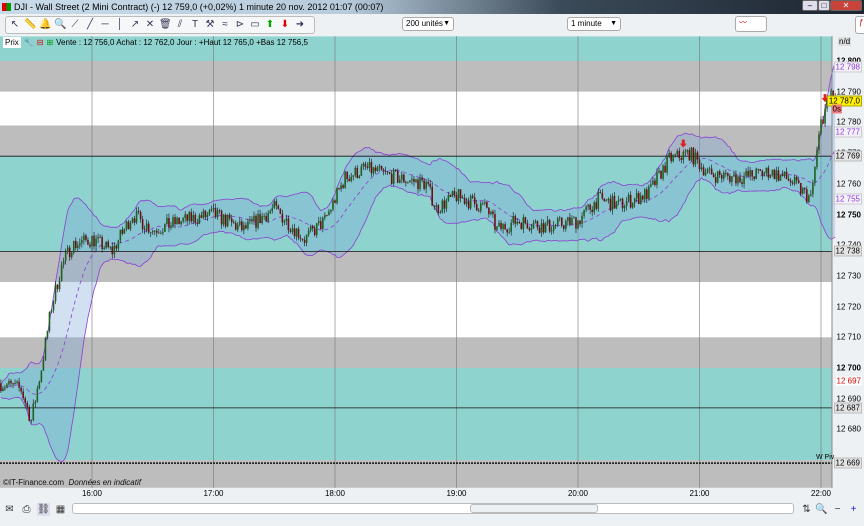 The height and width of the screenshot is (526, 864). Describe the element at coordinates (821, 509) in the screenshot. I see `zoom-fit-icon: 🔍` at that location.